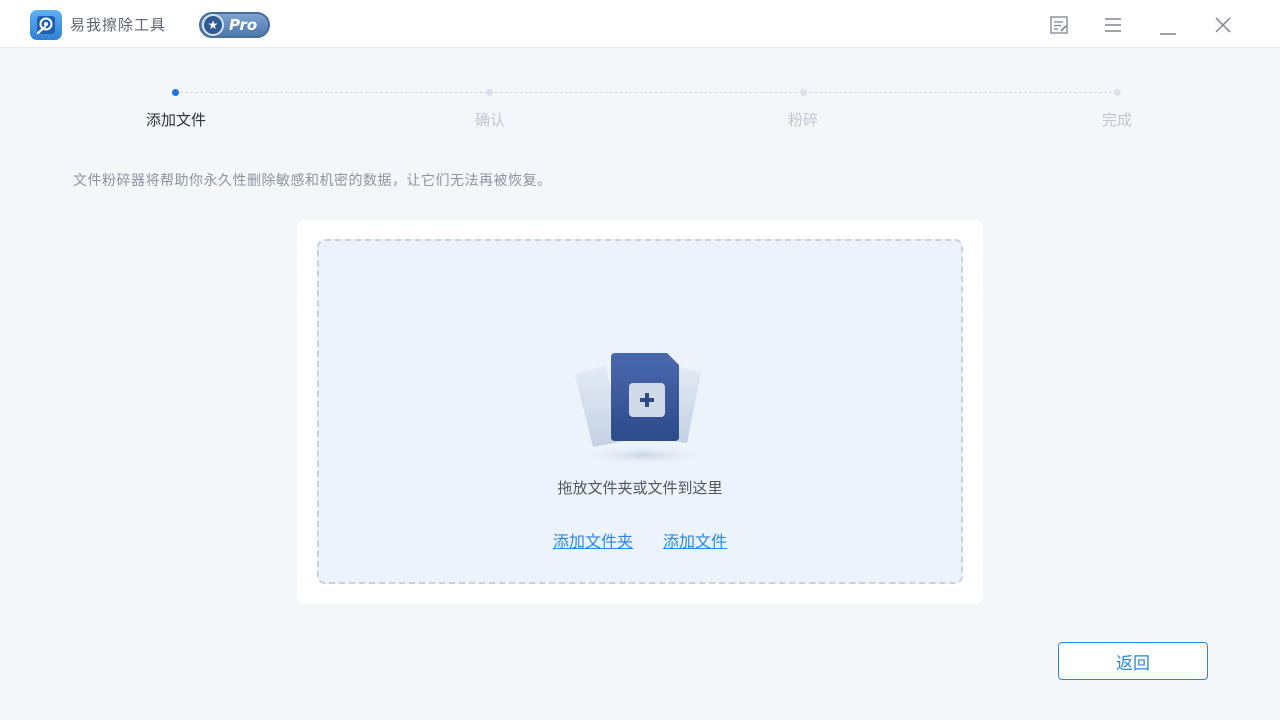  What do you see at coordinates (312, 181) in the screenshot?
I see `page-description: 文件粉碎器将帮助你永久性删除敏感和机密的数据，让它们无法再被恢复。` at bounding box center [312, 181].